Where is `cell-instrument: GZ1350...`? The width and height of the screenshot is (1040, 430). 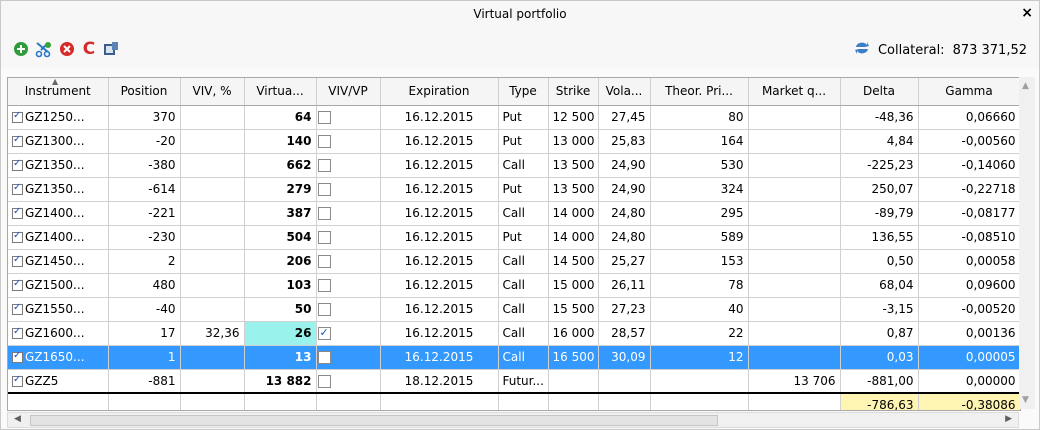 cell-instrument: GZ1350... is located at coordinates (58, 189).